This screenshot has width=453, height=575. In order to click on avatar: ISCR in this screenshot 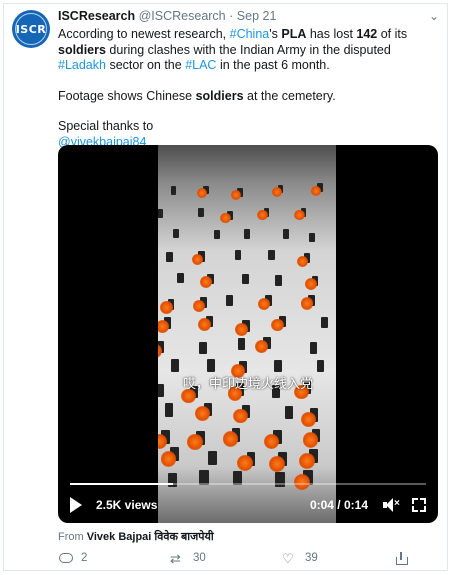, I will do `click(31, 29)`.